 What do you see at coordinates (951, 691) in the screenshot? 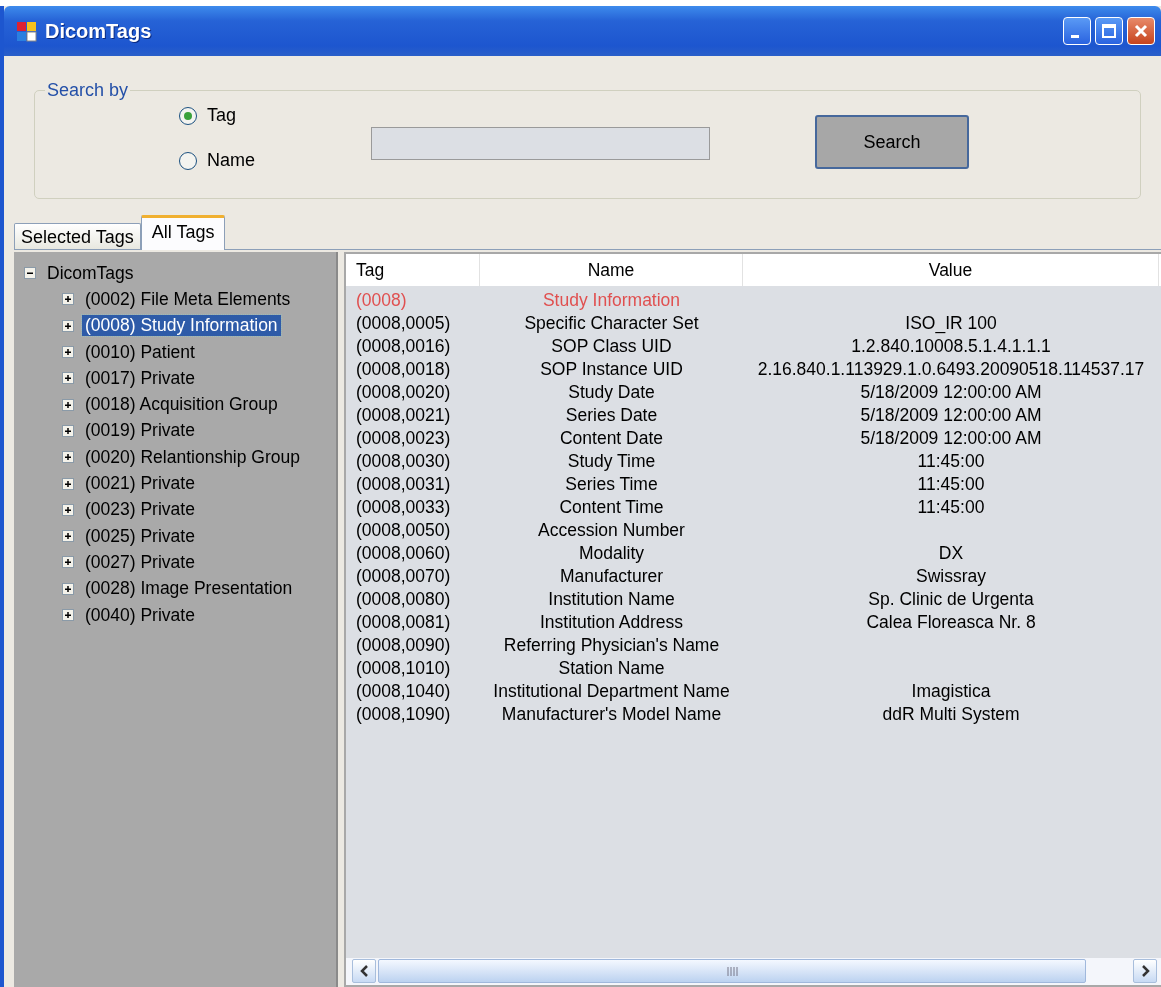
I see `value-cell-text: Imagistica` at bounding box center [951, 691].